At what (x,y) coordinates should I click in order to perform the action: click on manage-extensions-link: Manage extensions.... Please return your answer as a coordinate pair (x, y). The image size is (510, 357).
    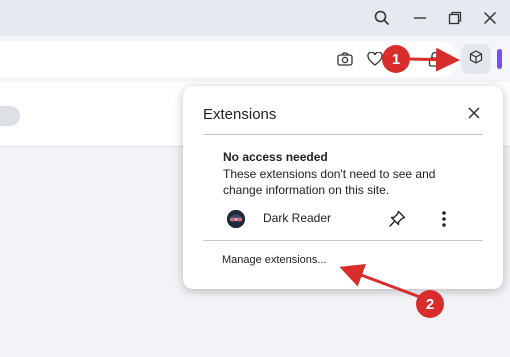
    Looking at the image, I should click on (274, 260).